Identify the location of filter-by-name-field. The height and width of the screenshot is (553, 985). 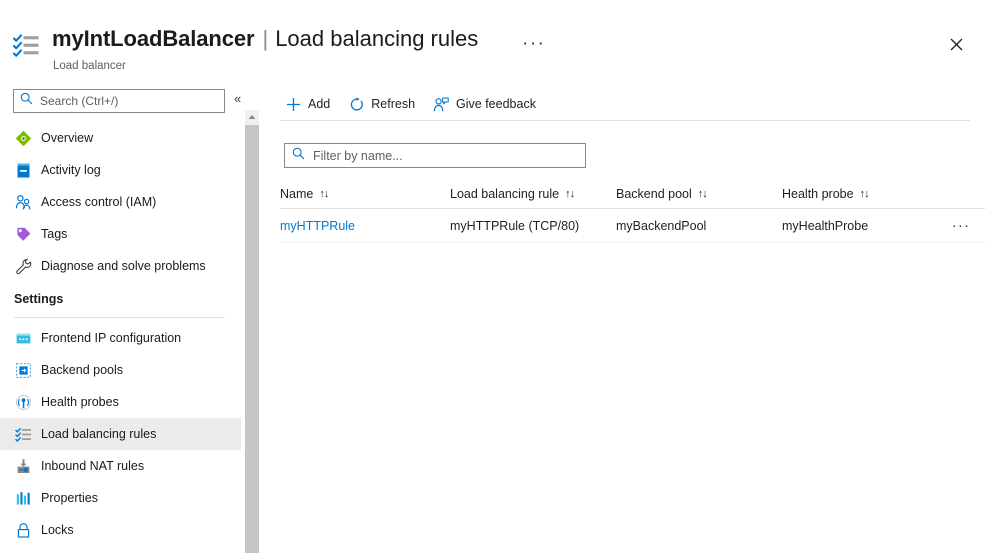
(435, 155).